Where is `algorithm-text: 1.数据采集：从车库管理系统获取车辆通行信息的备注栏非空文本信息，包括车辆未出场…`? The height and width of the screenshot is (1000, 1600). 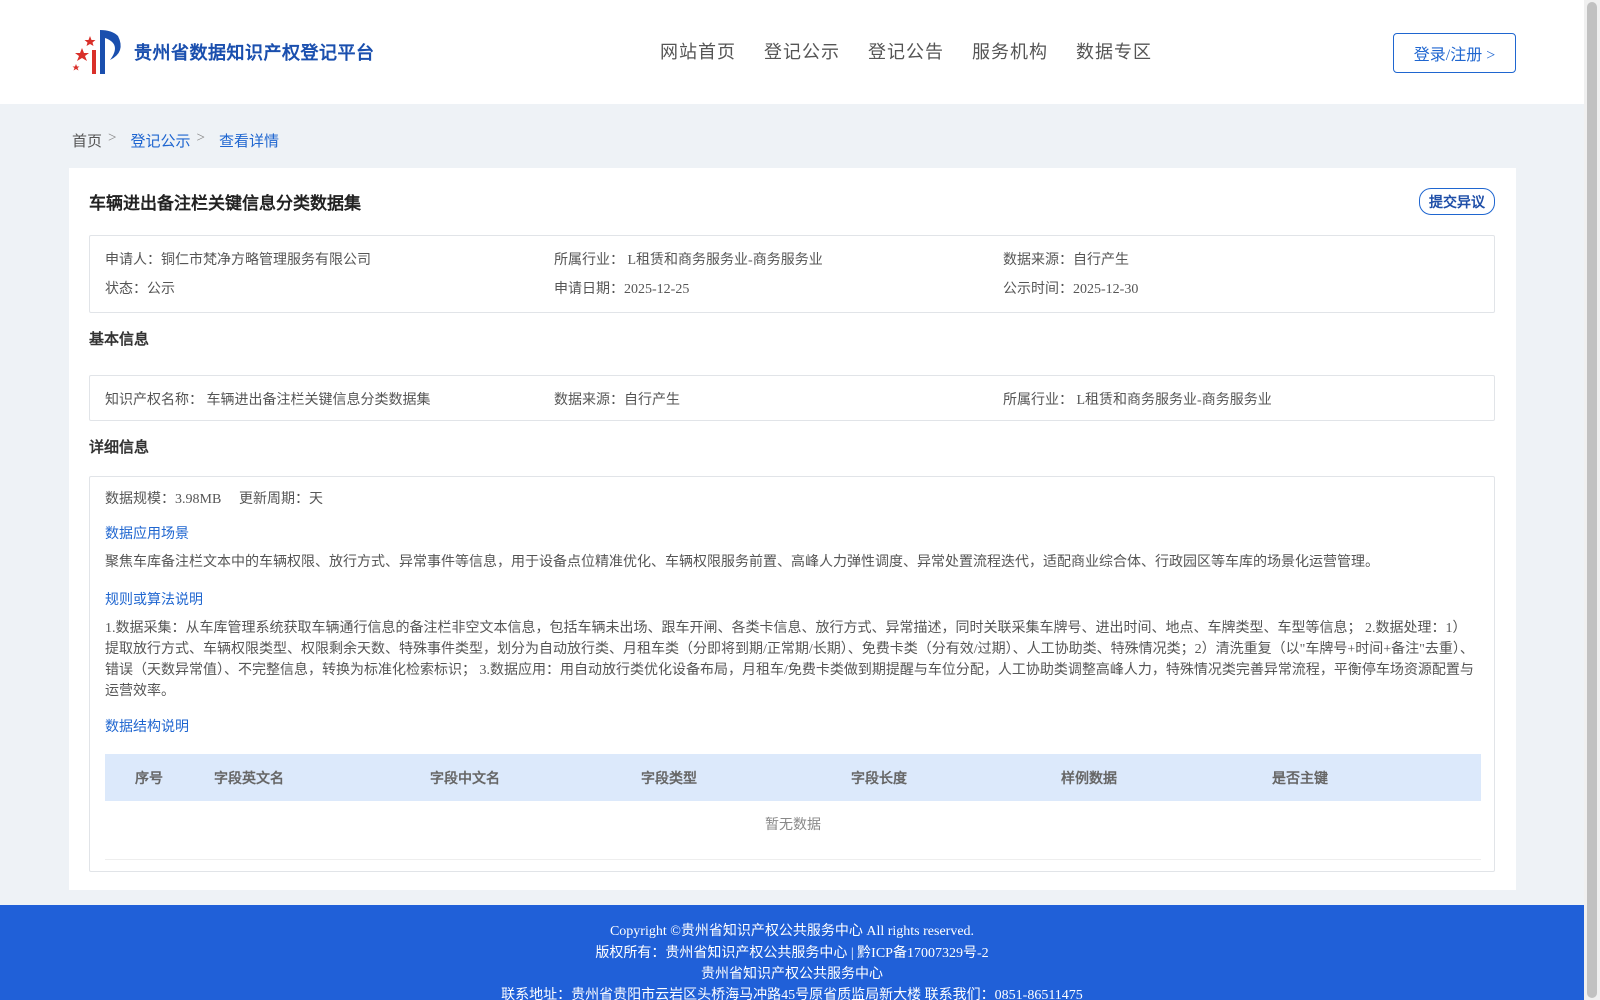
algorithm-text: 1.数据采集：从车库管理系统获取车辆通行信息的备注栏非空文本信息，包括车辆未出场… is located at coordinates (789, 660).